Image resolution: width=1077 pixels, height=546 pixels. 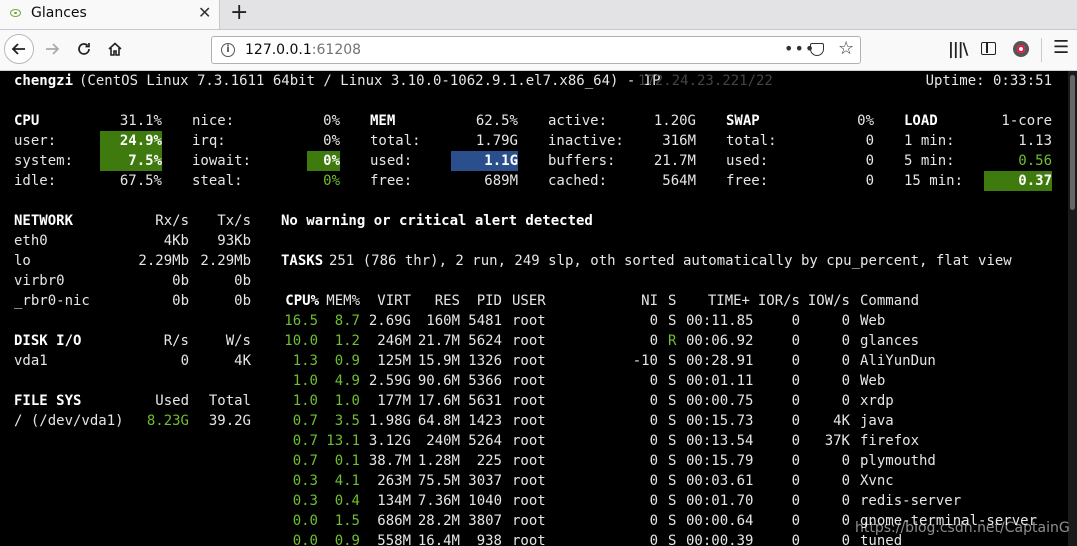 I want to click on filesys-total-value: 39.2G, so click(x=229, y=421).